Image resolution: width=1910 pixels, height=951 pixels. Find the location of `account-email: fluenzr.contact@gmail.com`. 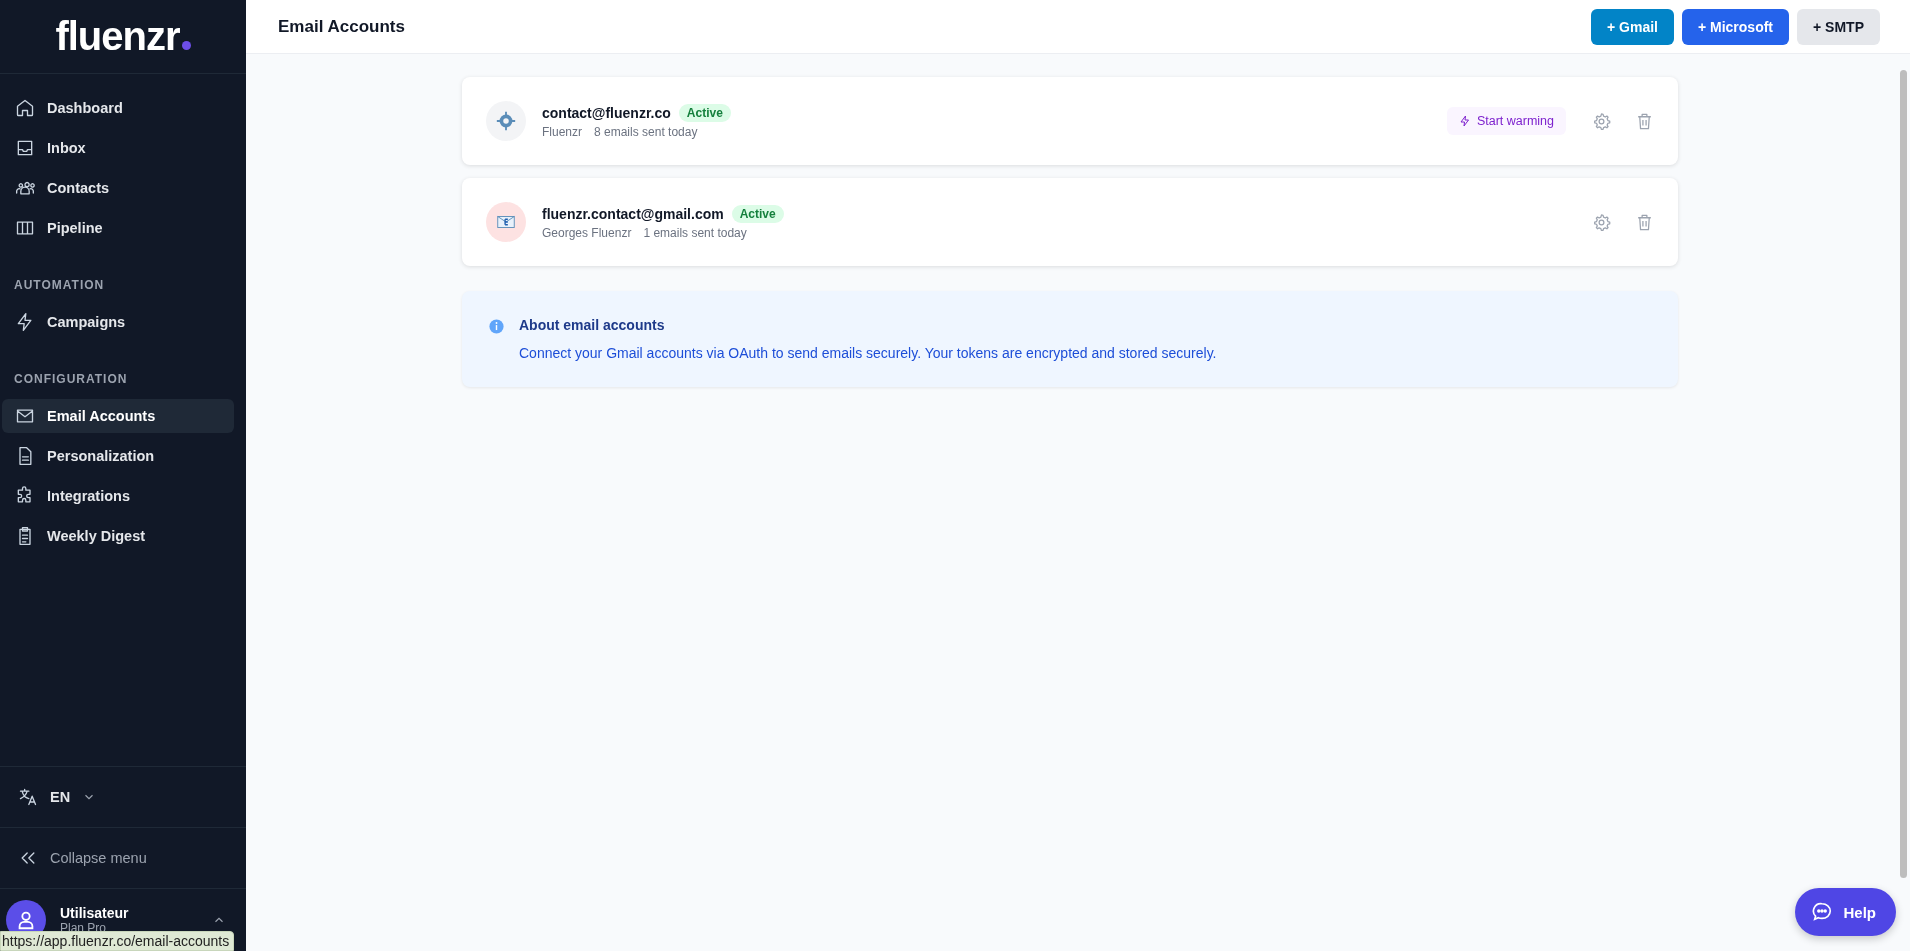

account-email: fluenzr.contact@gmail.com is located at coordinates (633, 213).